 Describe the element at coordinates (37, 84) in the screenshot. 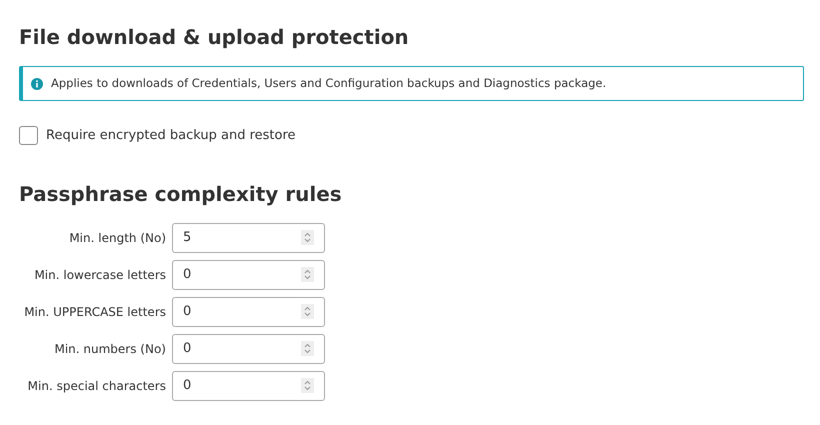

I see `info-icon` at that location.